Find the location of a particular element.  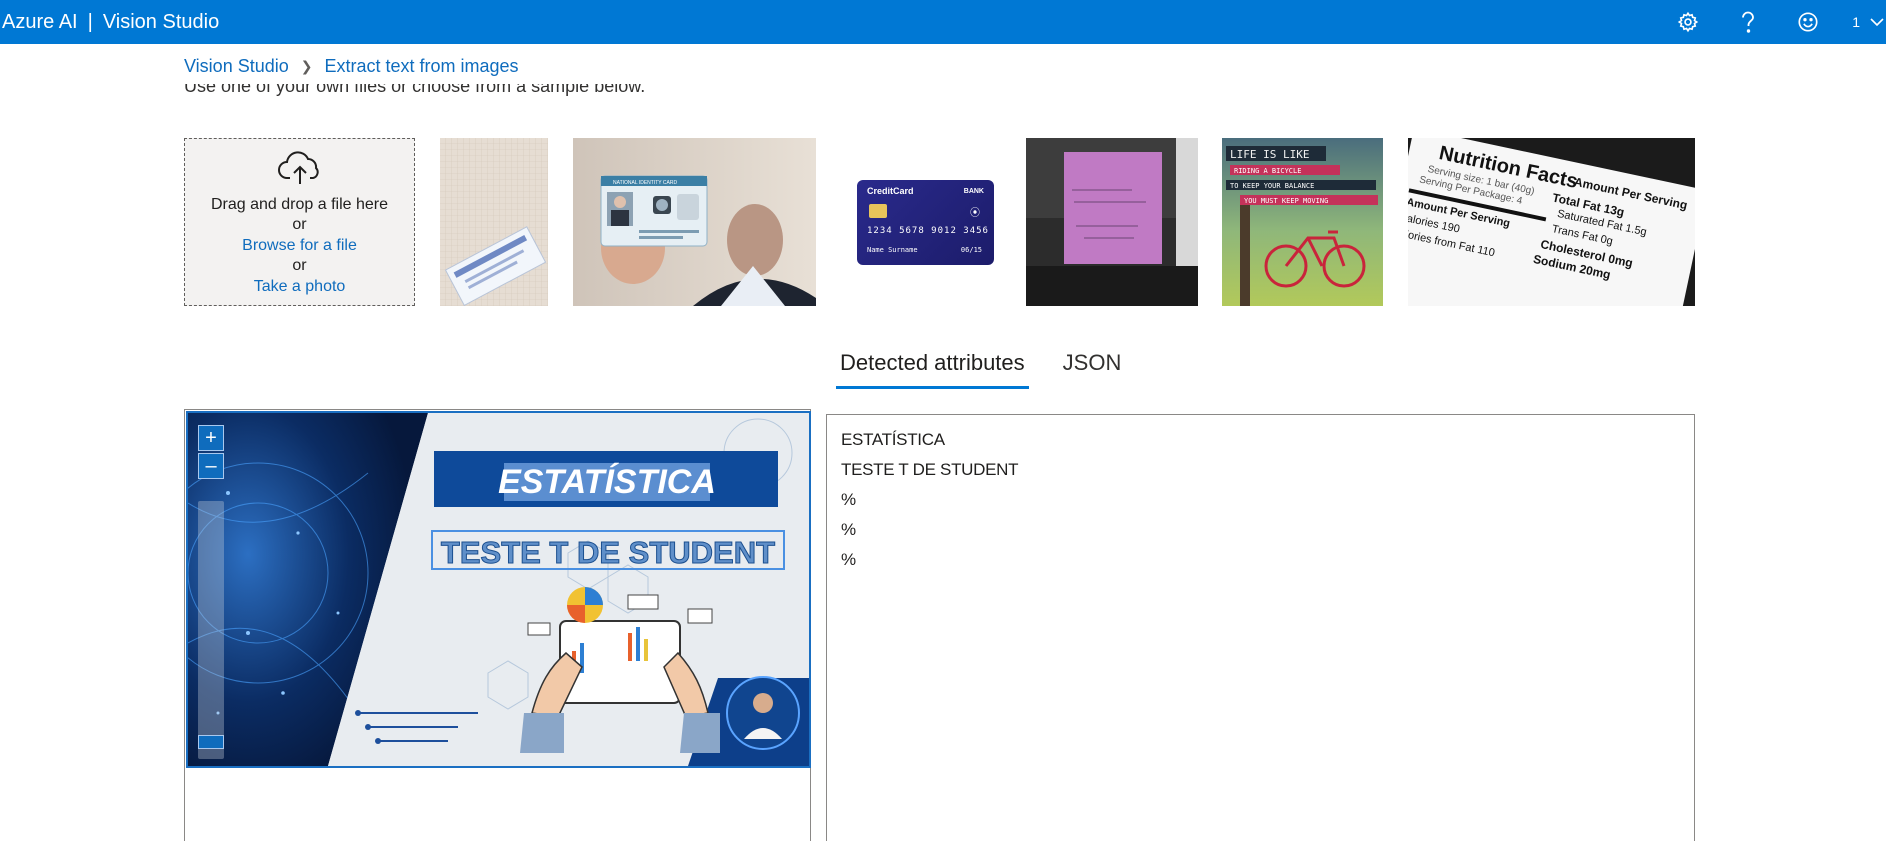

credit-card-bank: BANK is located at coordinates (973, 191).